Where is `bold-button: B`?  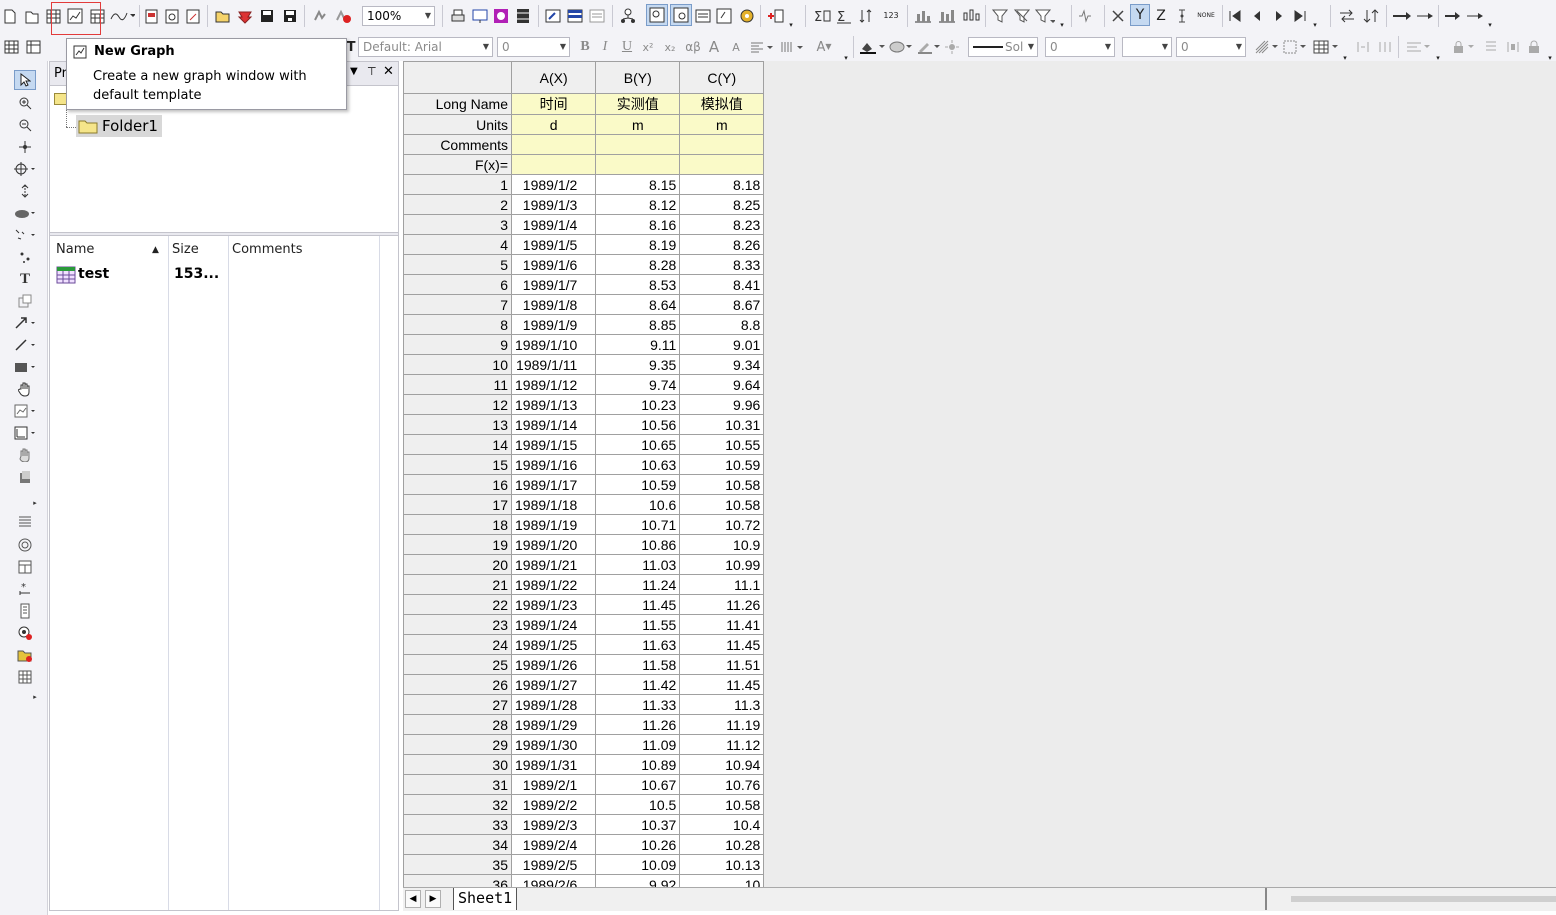 bold-button: B is located at coordinates (585, 47).